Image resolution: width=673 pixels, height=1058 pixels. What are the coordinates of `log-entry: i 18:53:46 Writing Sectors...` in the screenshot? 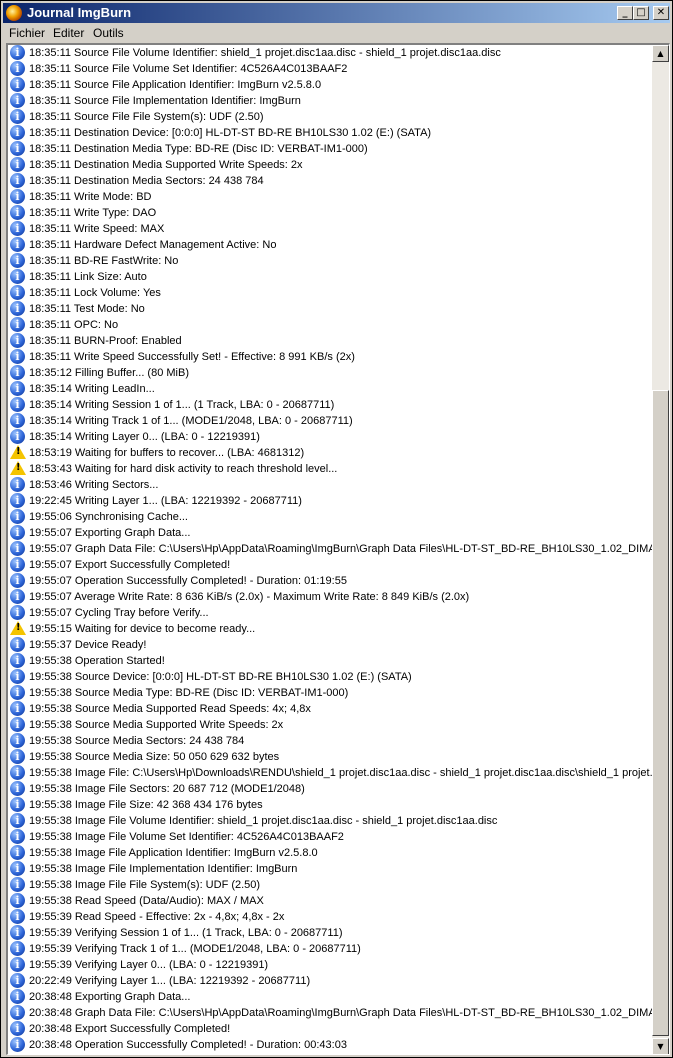 It's located at (331, 485).